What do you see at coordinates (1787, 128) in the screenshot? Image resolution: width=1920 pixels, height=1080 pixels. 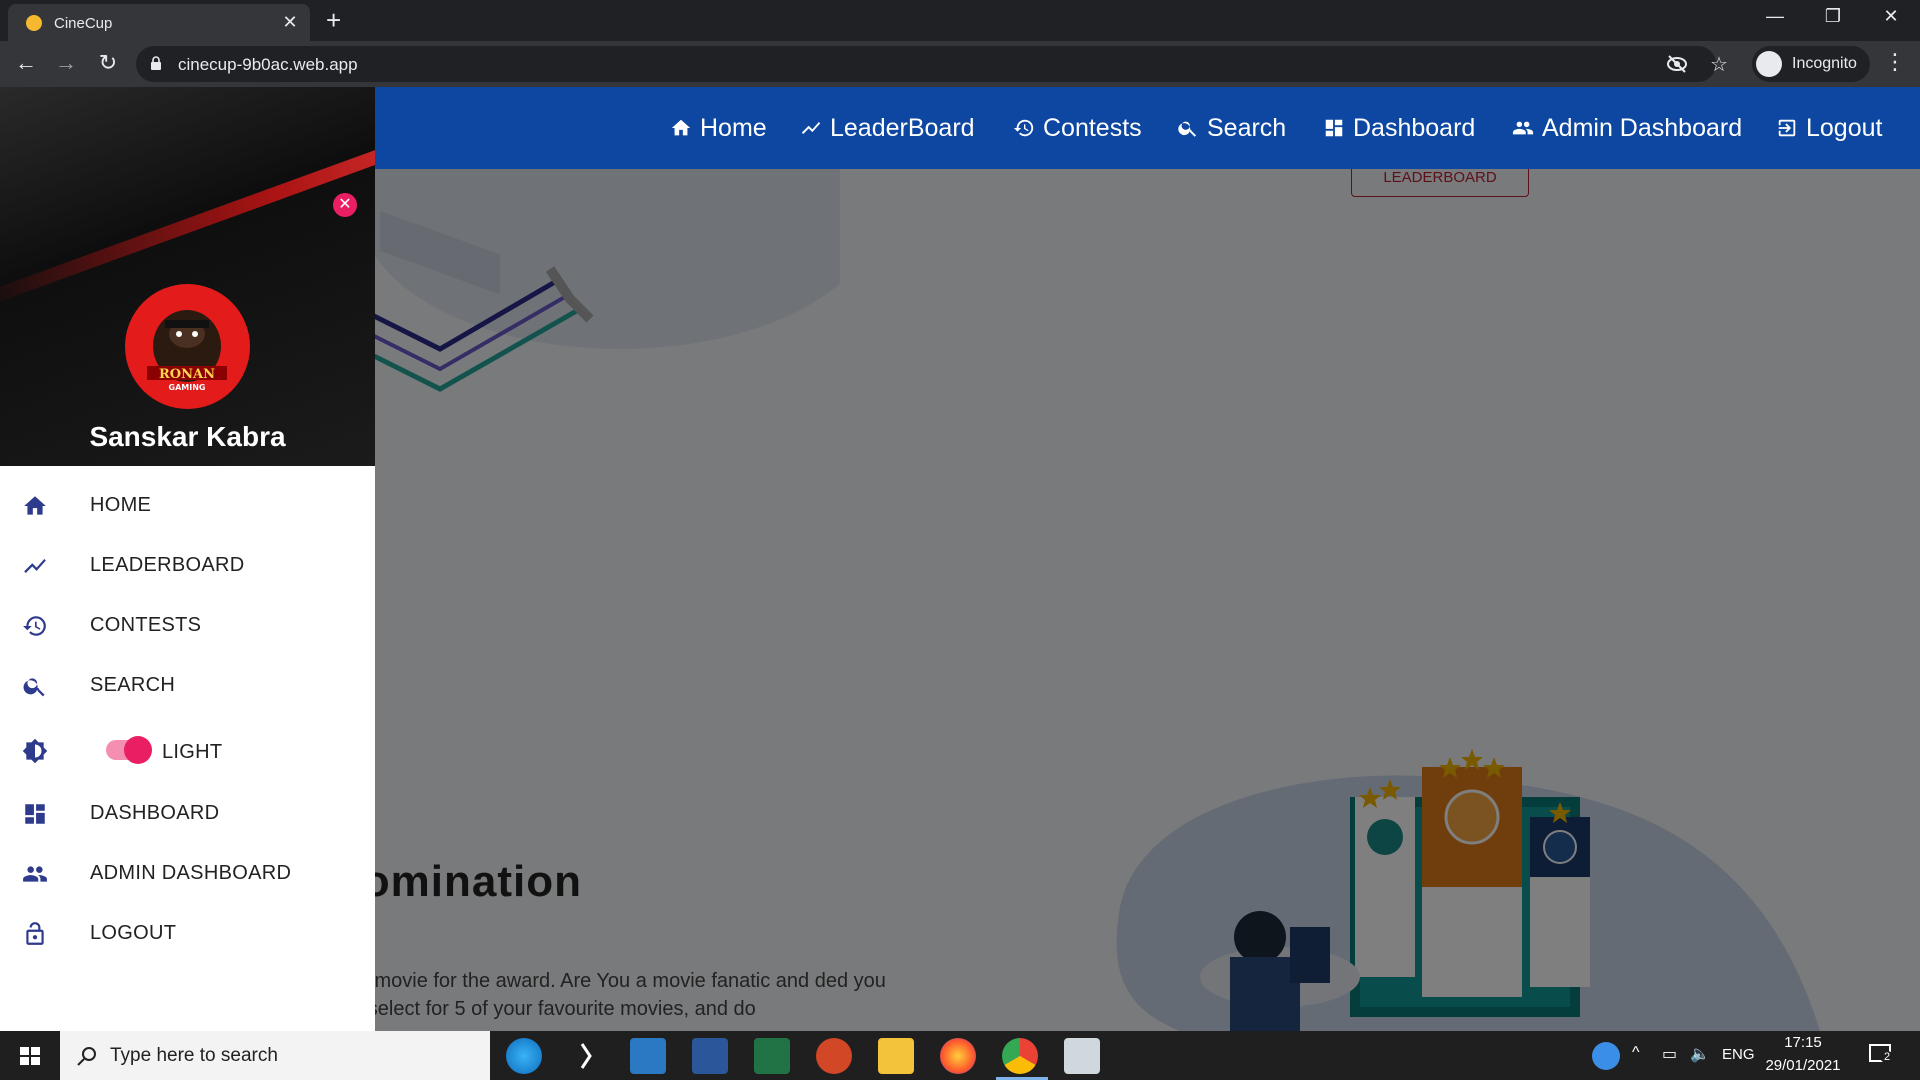 I see `logout-icon` at bounding box center [1787, 128].